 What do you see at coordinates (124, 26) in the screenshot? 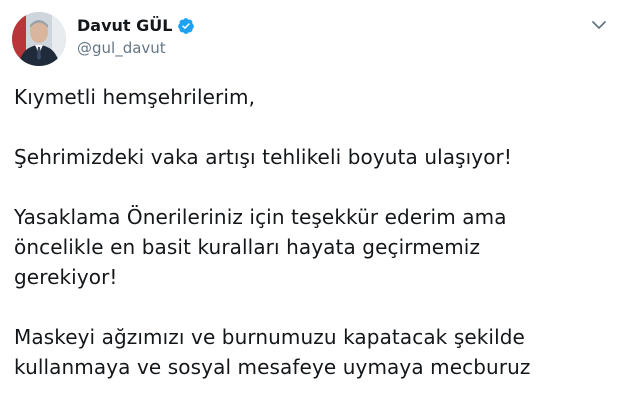
I see `author-display-name: Davut GÜL` at bounding box center [124, 26].